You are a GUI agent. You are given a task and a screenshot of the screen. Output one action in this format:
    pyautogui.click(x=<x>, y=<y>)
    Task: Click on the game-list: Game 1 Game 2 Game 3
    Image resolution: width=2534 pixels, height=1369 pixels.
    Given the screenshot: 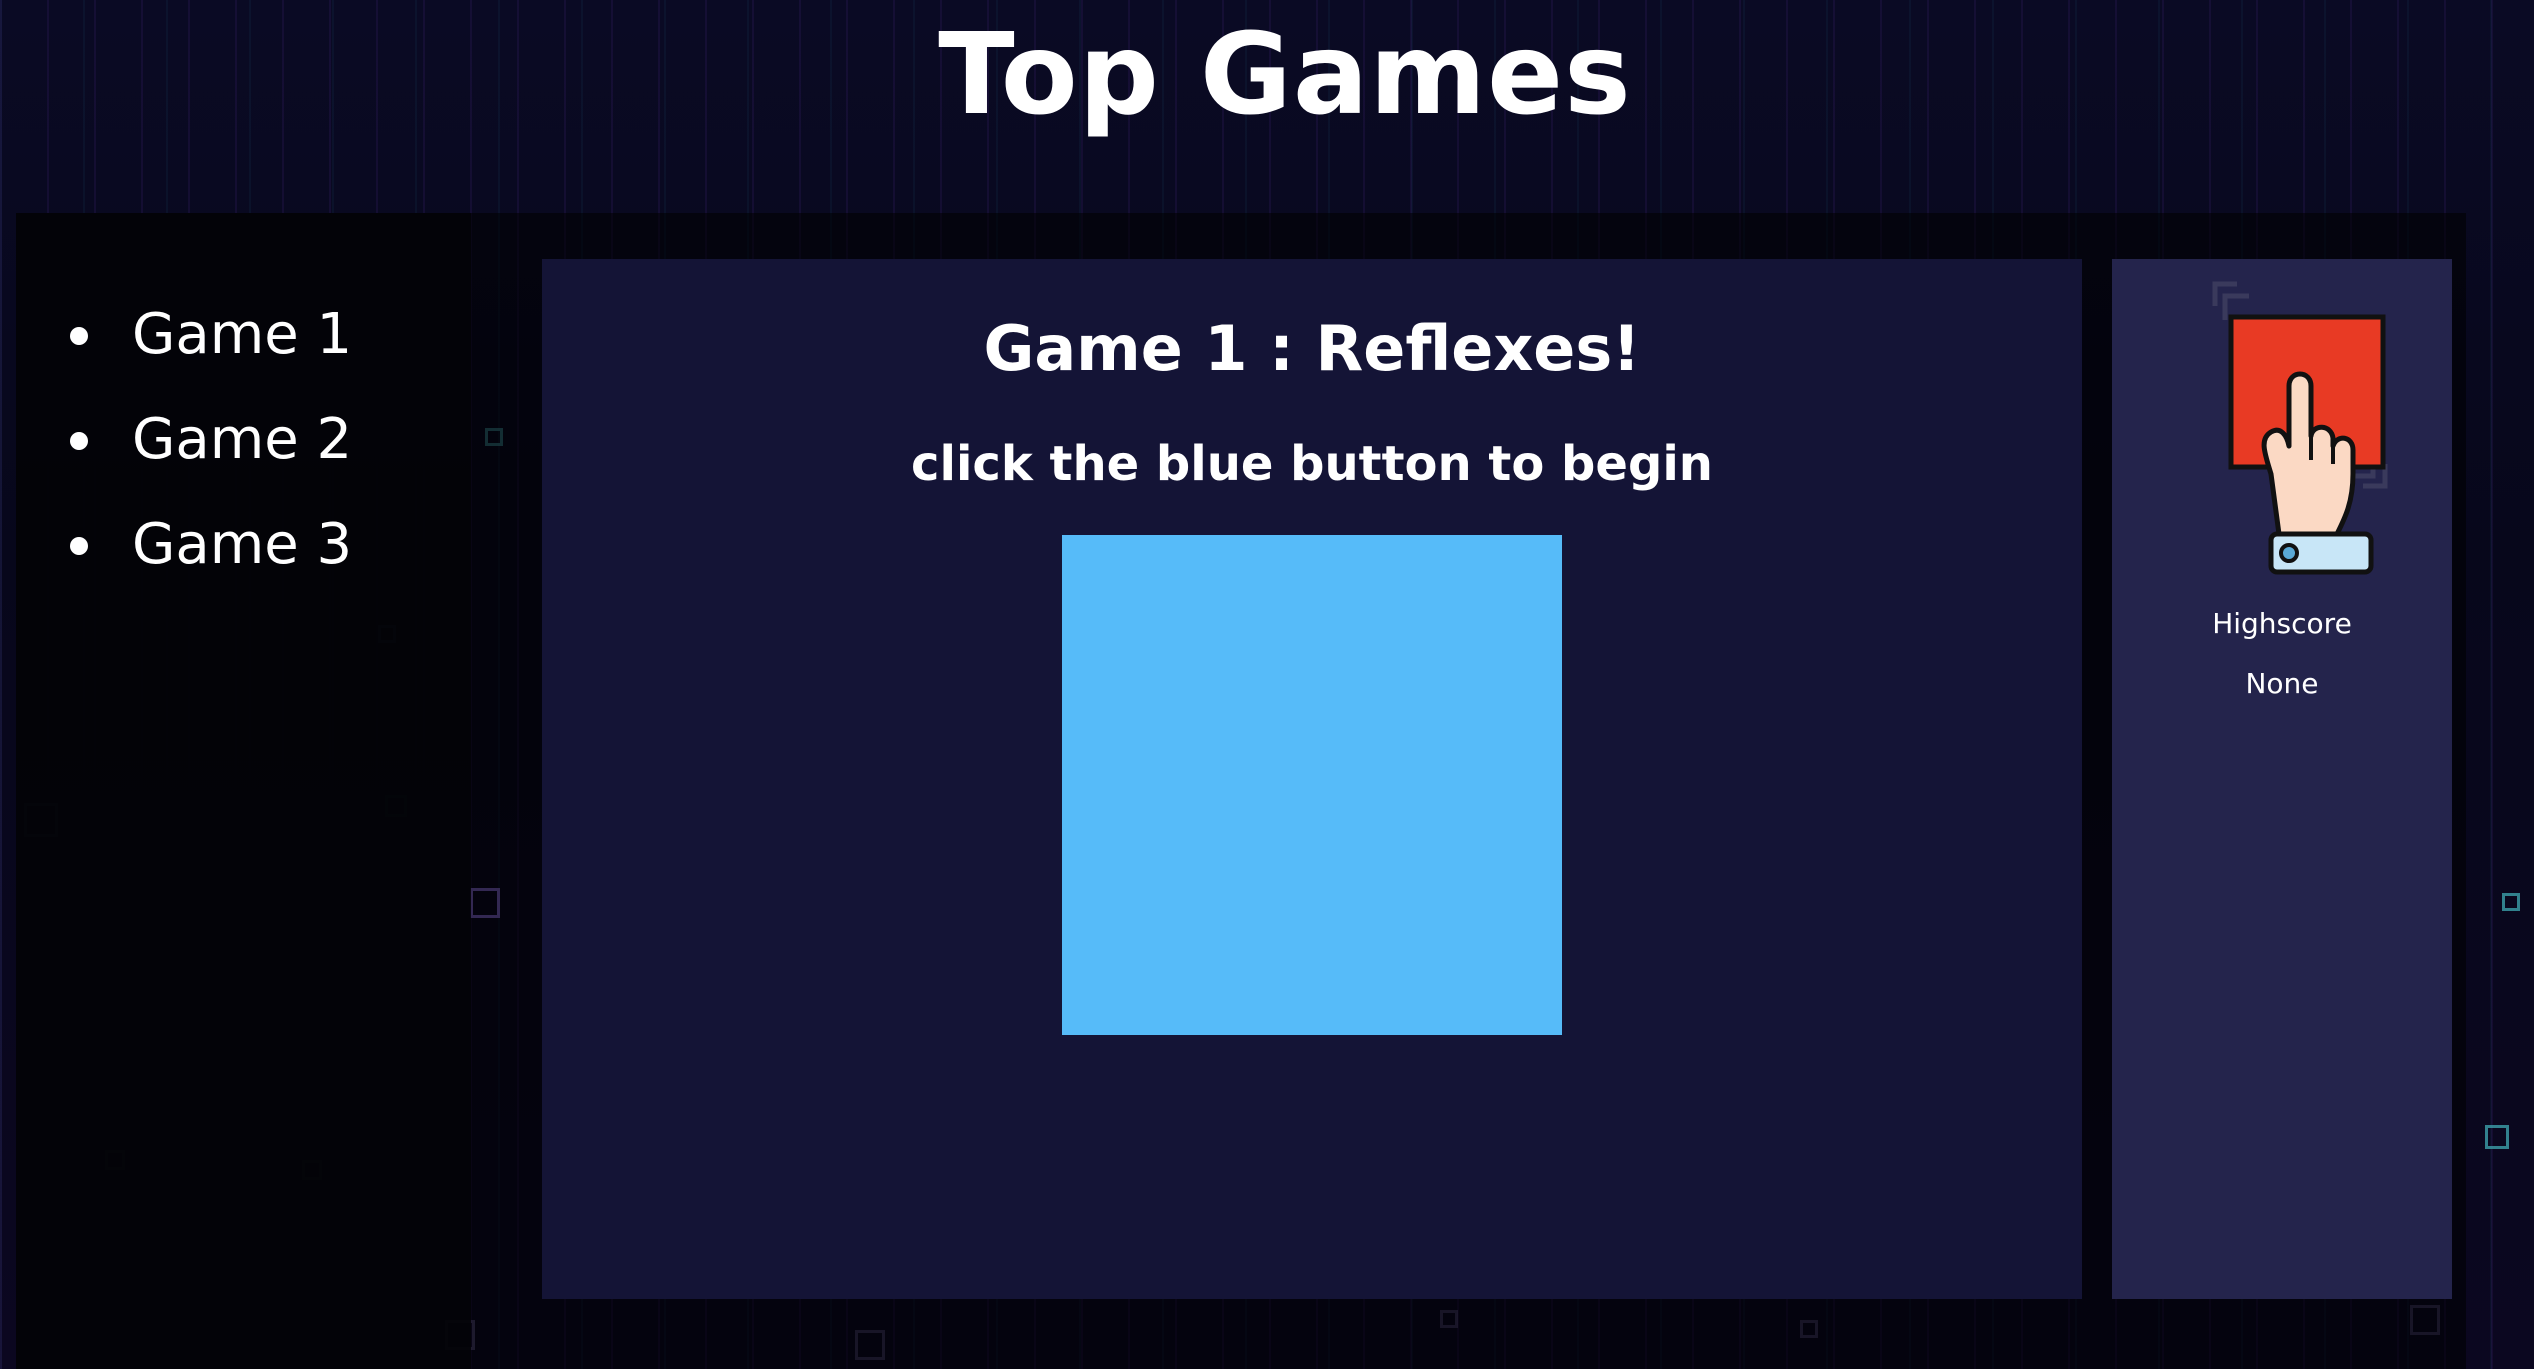 What is the action you would take?
    pyautogui.click(x=207, y=442)
    